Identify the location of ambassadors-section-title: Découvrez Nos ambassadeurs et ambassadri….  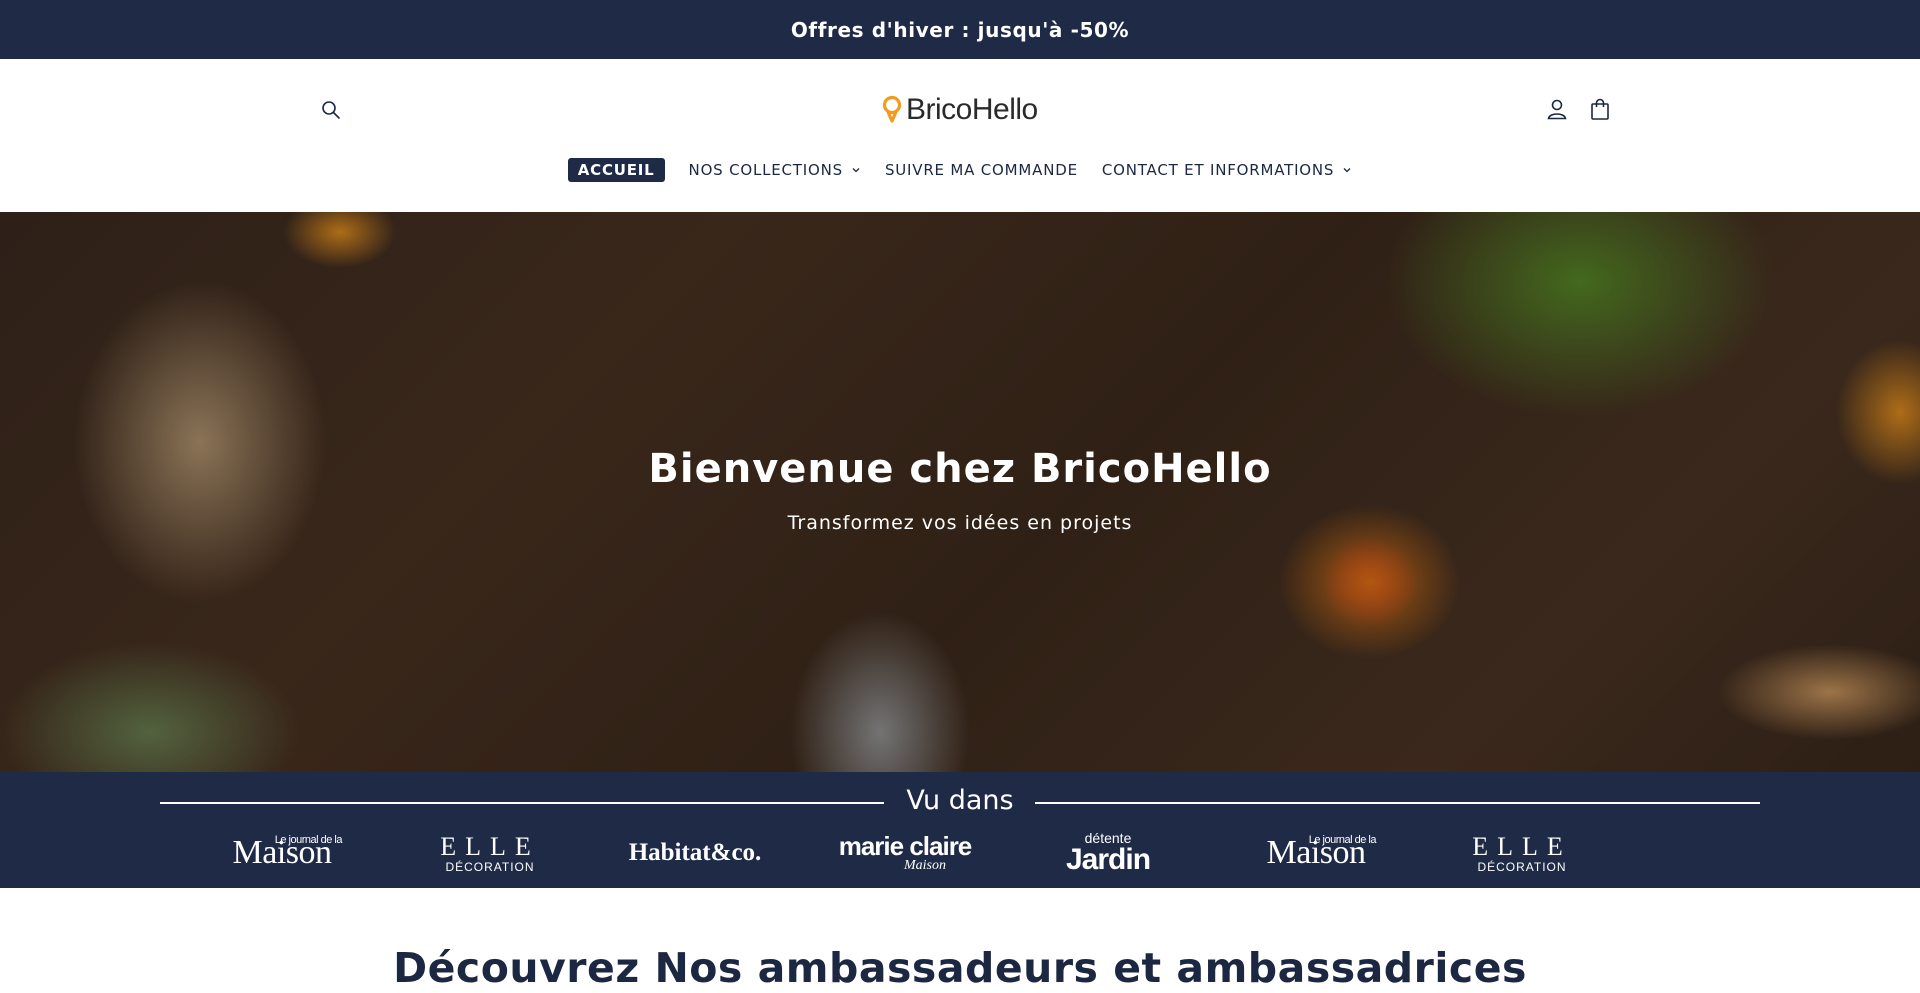
(960, 968).